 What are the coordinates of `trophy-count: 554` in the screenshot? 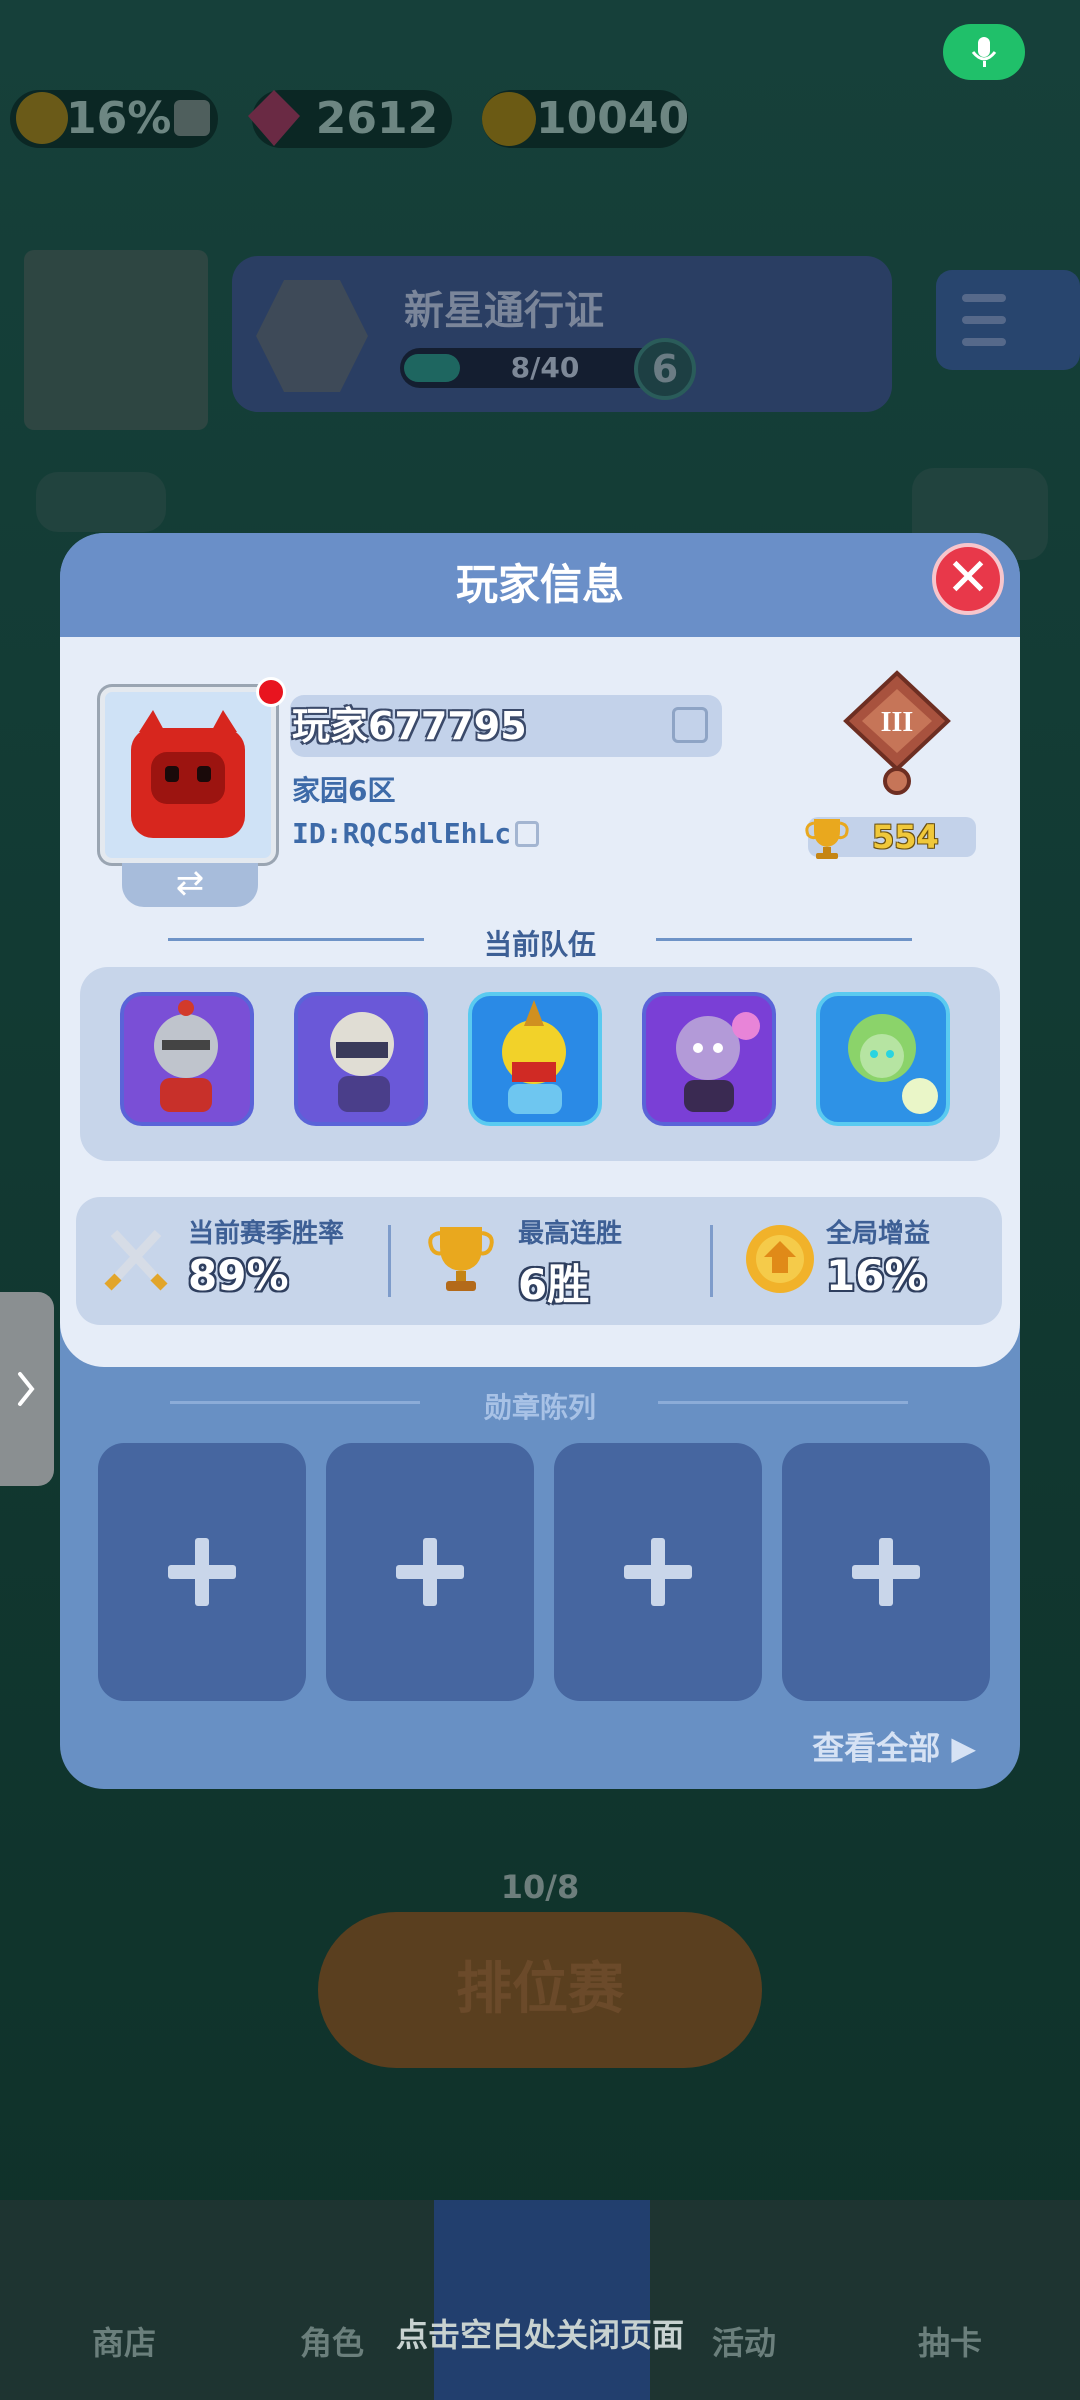 It's located at (905, 837).